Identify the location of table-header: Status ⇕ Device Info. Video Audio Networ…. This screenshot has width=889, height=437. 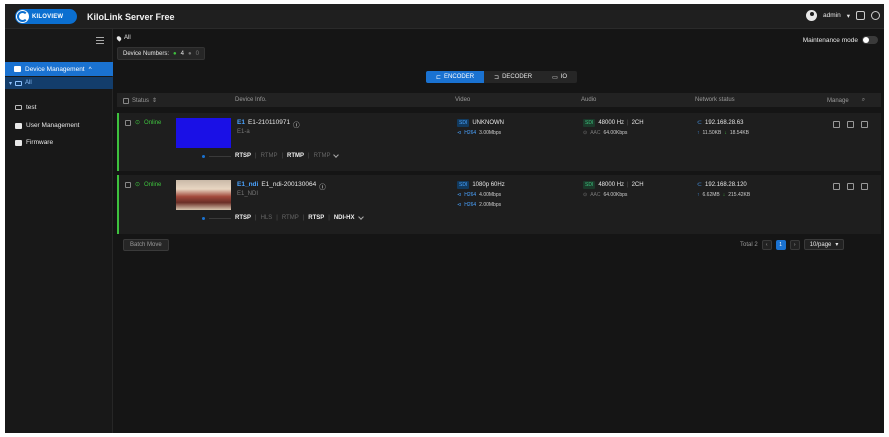
(499, 100).